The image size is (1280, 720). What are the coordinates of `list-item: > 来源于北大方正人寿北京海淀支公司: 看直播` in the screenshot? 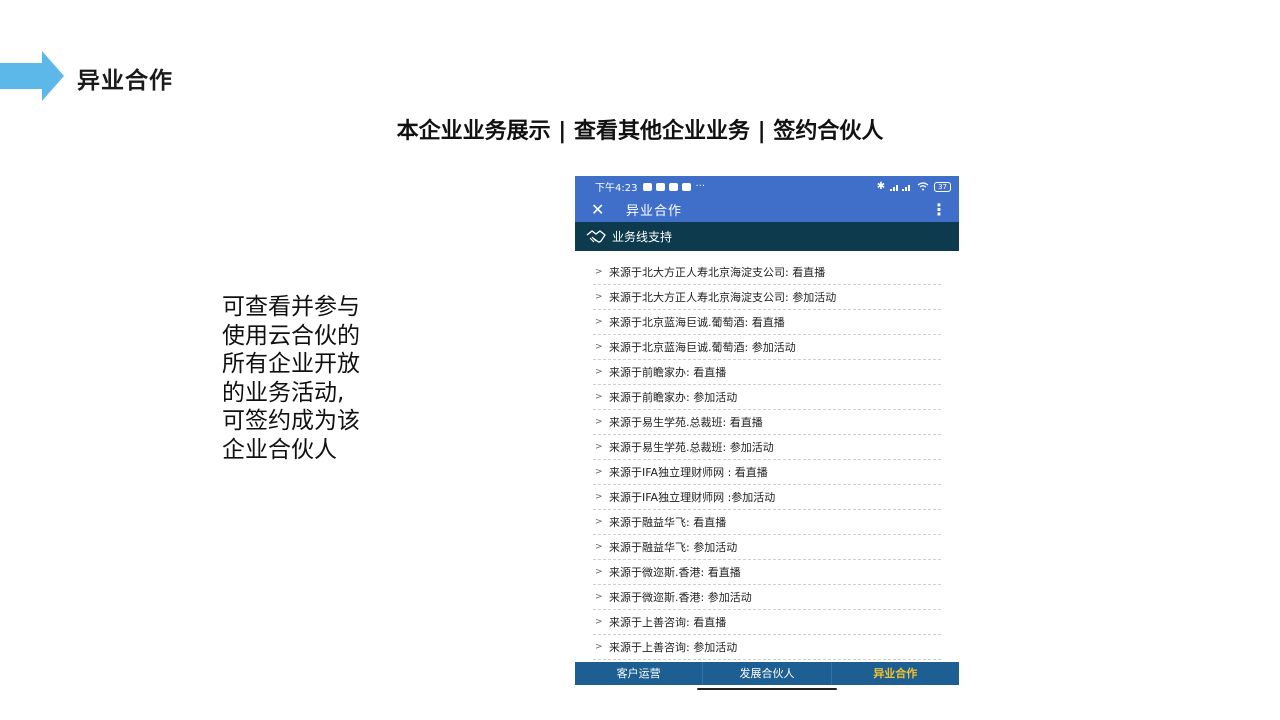 It's located at (767, 272).